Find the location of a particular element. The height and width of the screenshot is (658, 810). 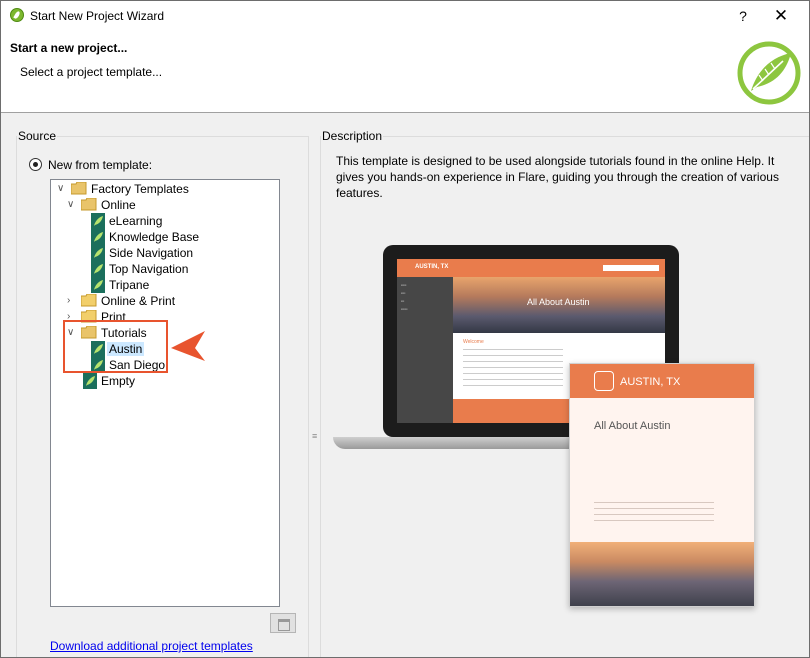

tree-label-top-navigation: Top Navigation is located at coordinates (148, 269).